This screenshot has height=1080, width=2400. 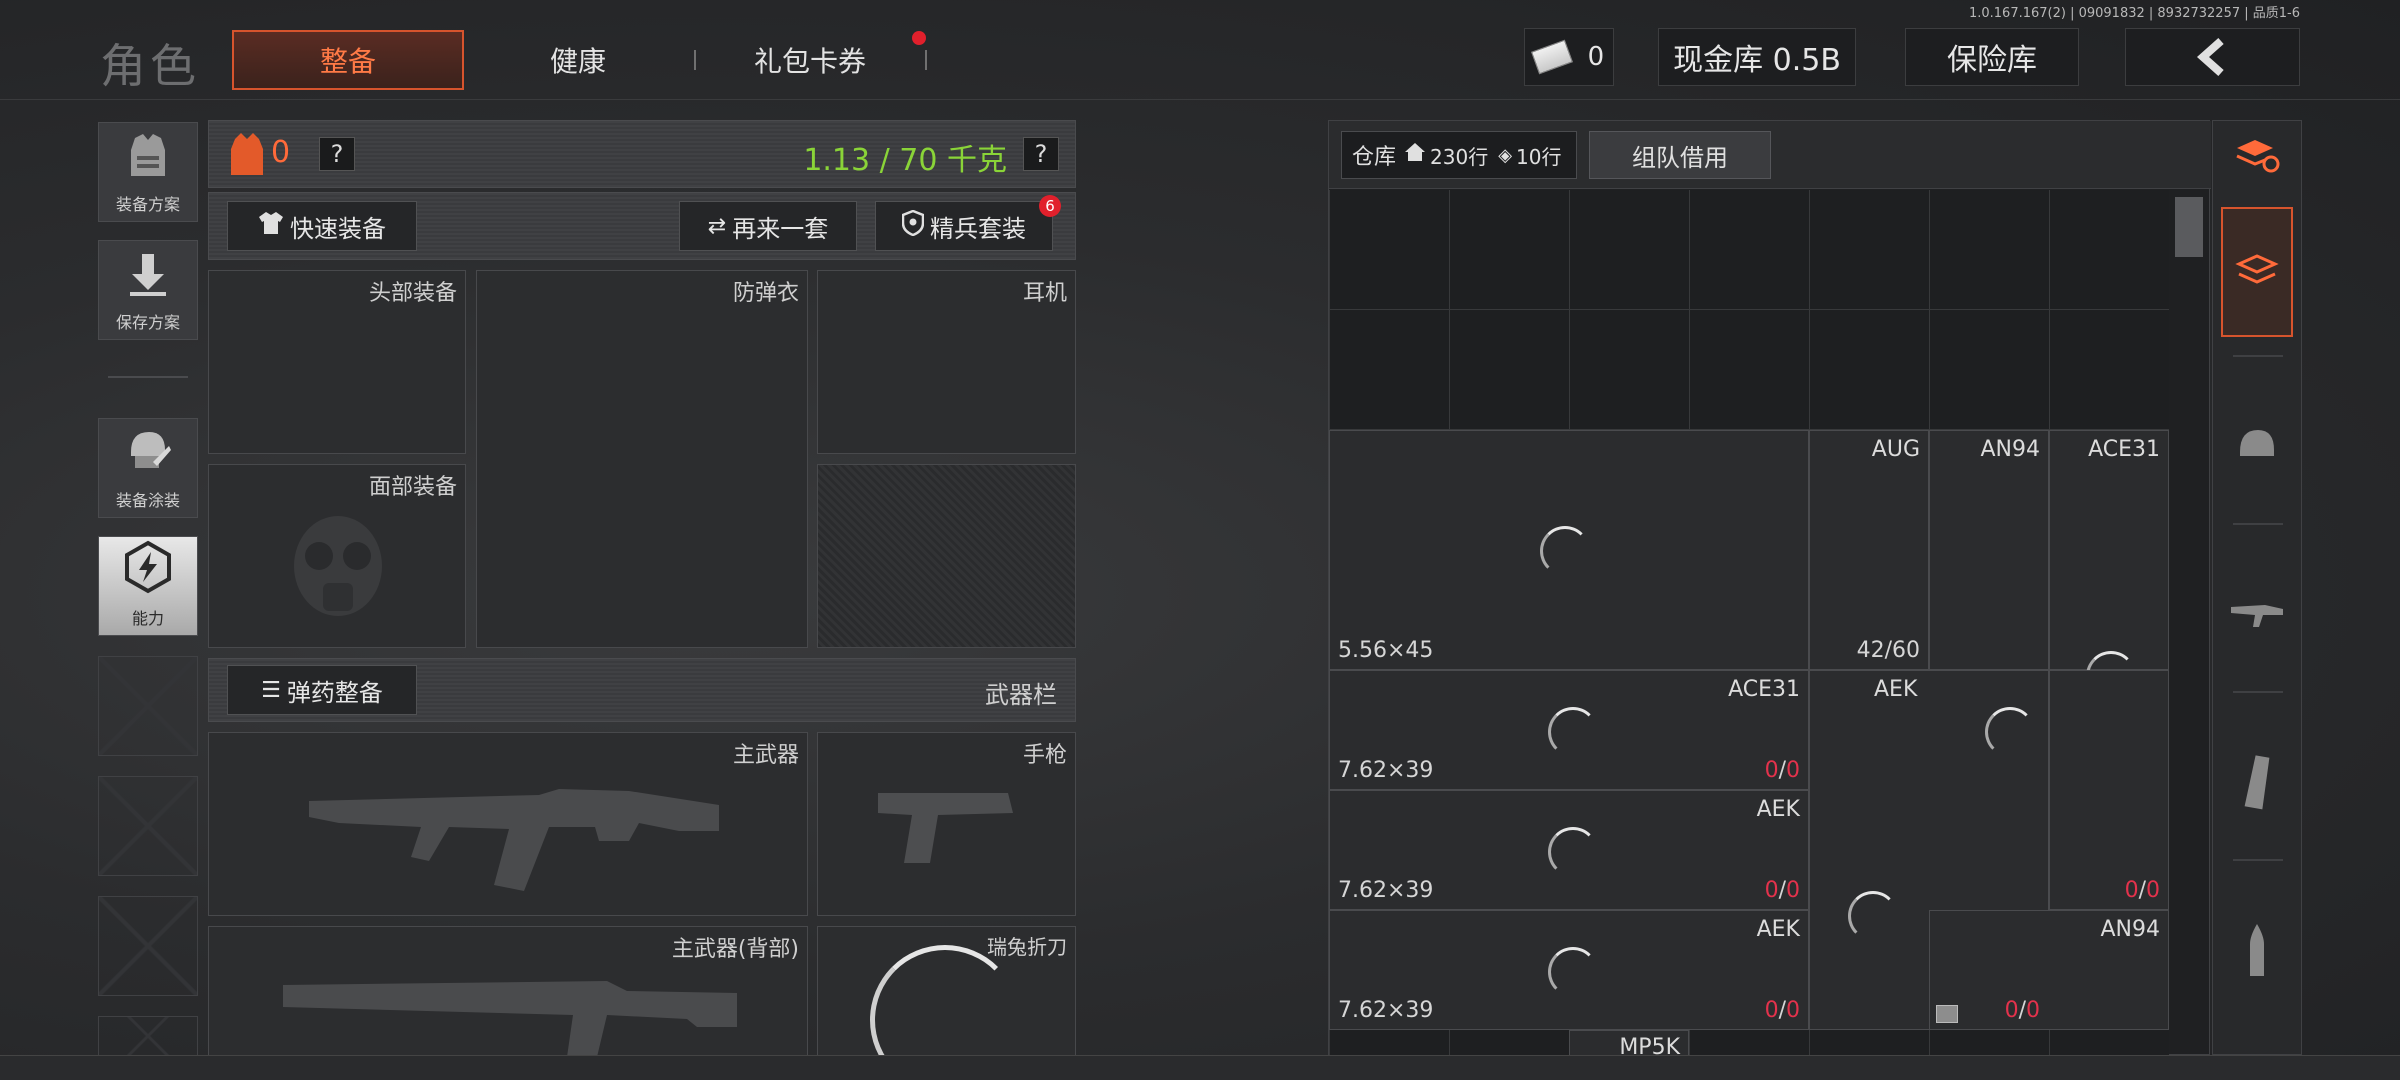 I want to click on tag-icon: ◈, so click(x=1505, y=155).